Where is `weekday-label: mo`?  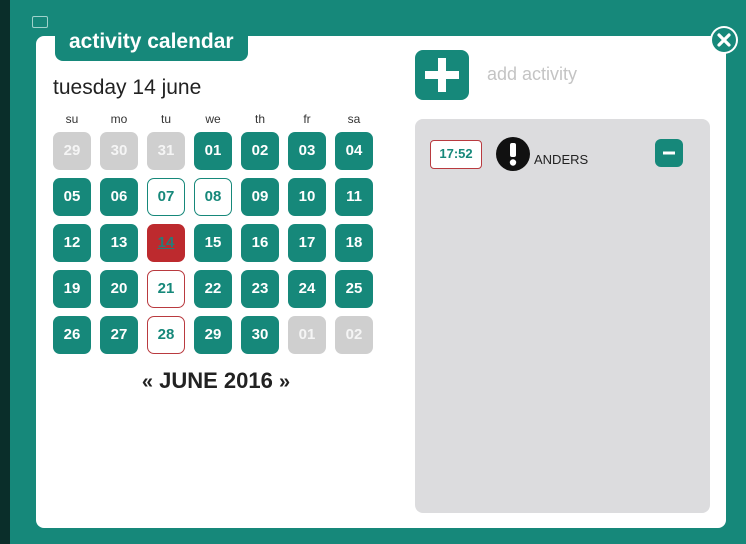 weekday-label: mo is located at coordinates (119, 119).